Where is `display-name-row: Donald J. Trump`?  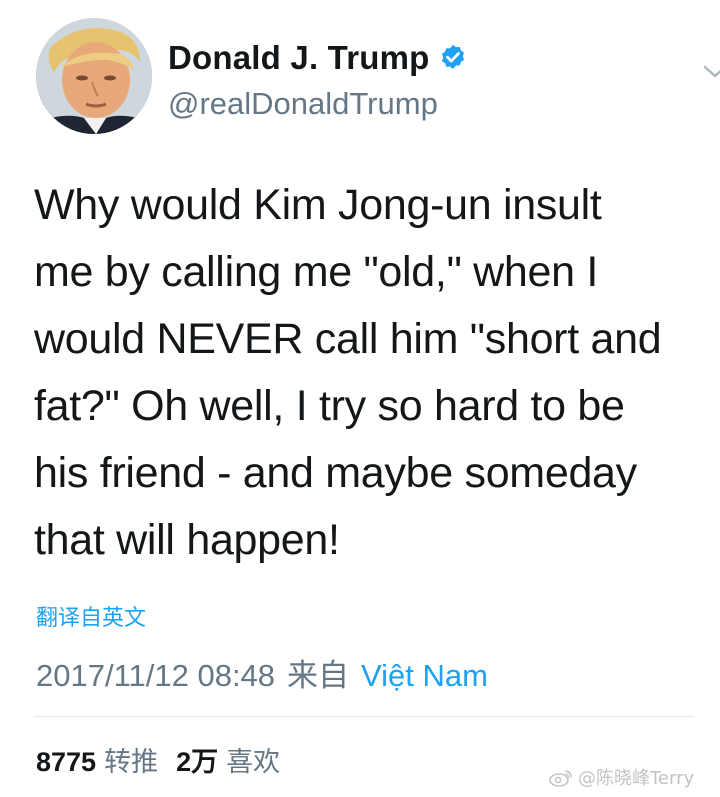
display-name-row: Donald J. Trump is located at coordinates (318, 58).